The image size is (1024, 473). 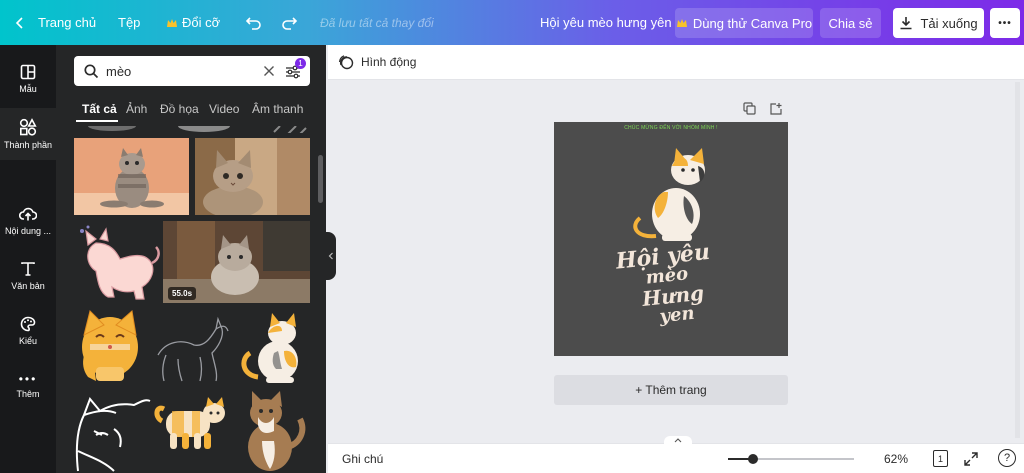 I want to click on tab-graphics: Đồ họa, so click(x=179, y=109).